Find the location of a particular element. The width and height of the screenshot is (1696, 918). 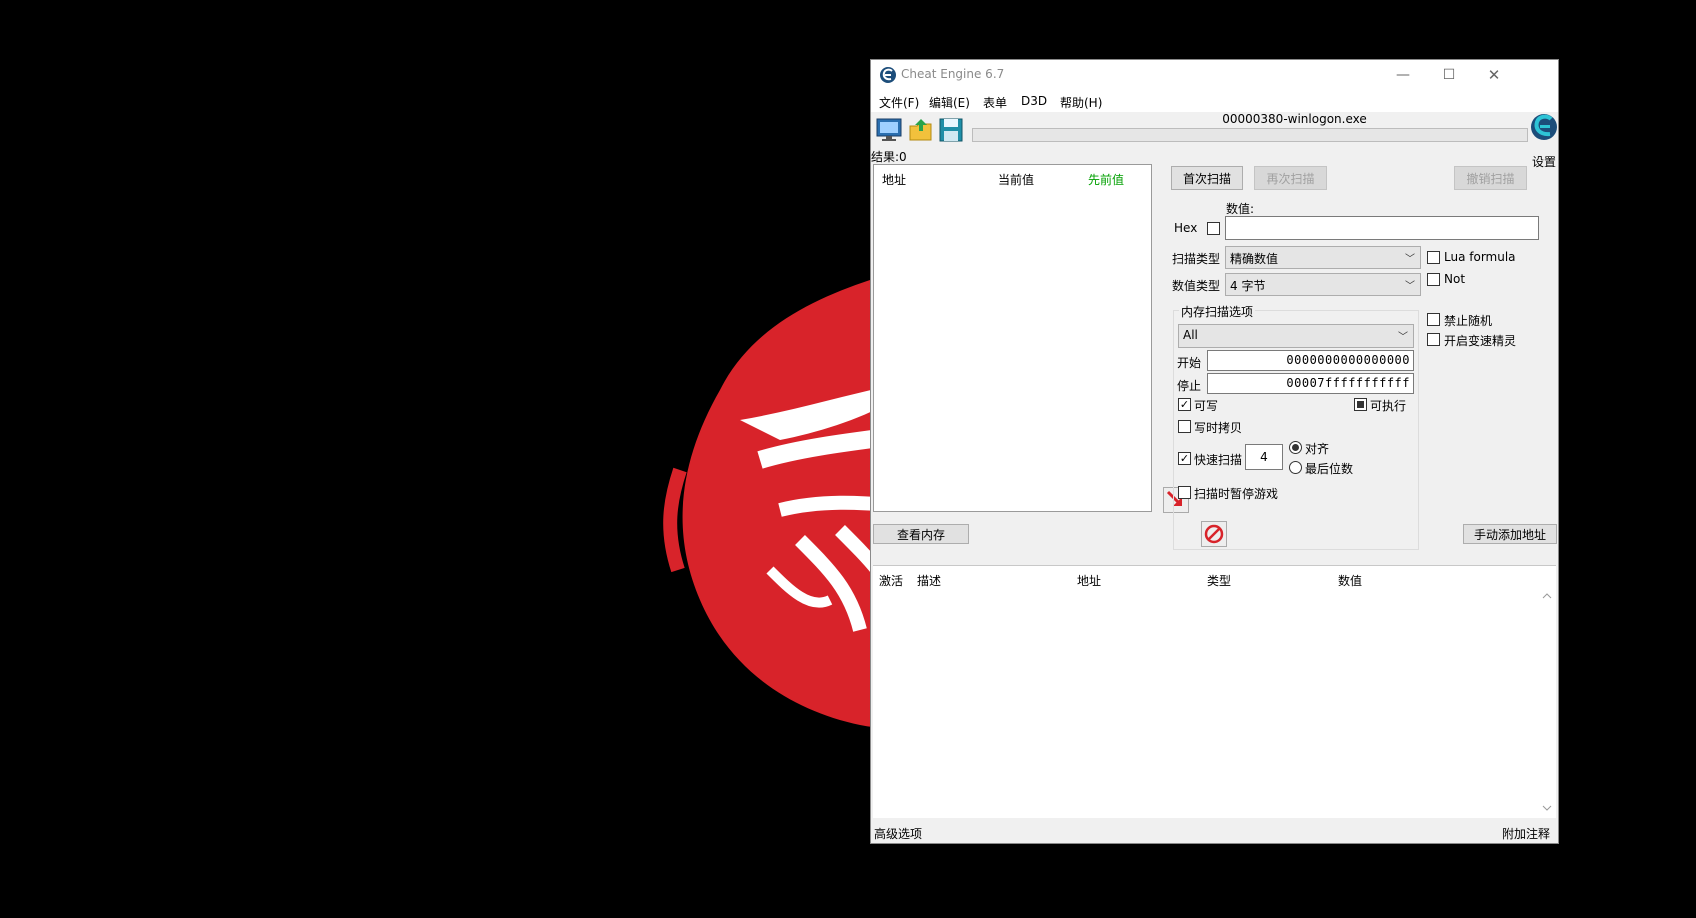

process-name: 00000380-winlogon.exe is located at coordinates (1294, 119).